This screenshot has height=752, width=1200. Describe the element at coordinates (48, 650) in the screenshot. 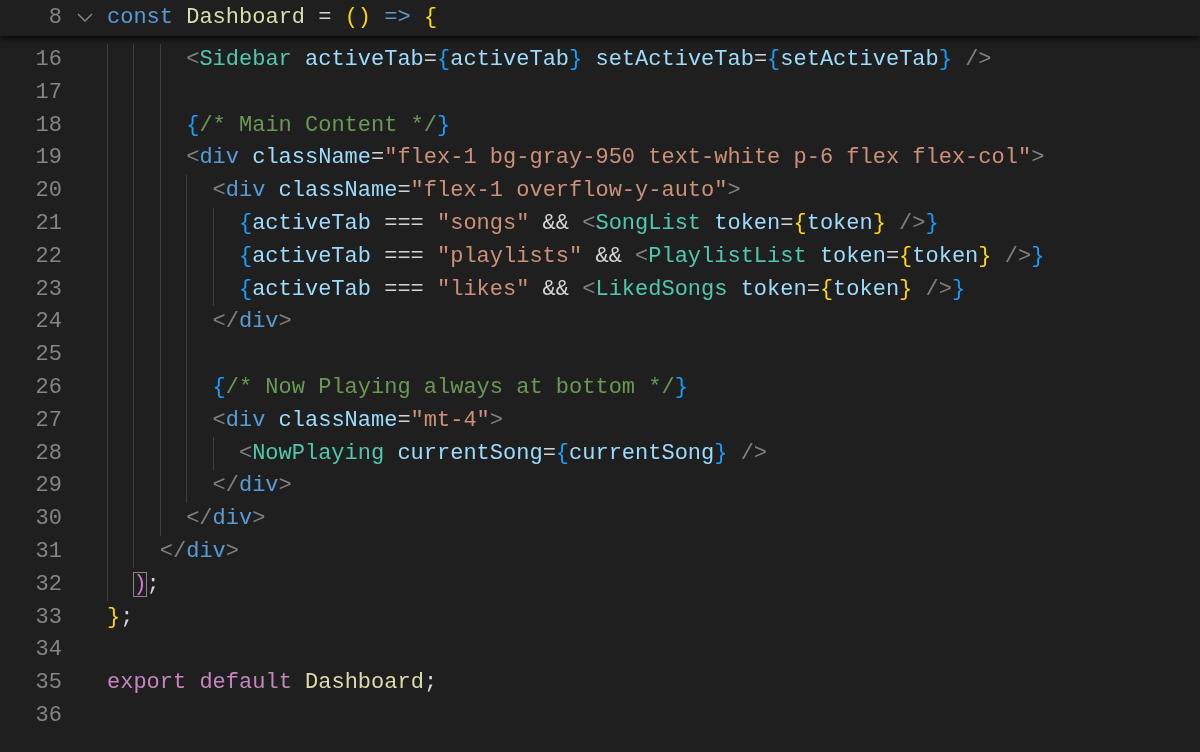

I see `line-number: 34` at that location.